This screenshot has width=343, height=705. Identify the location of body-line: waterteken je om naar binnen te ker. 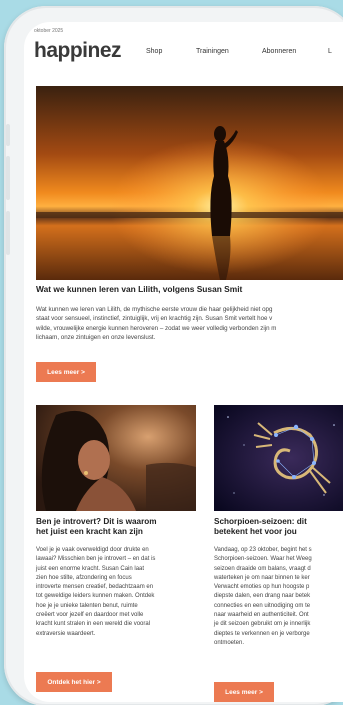
(262, 577).